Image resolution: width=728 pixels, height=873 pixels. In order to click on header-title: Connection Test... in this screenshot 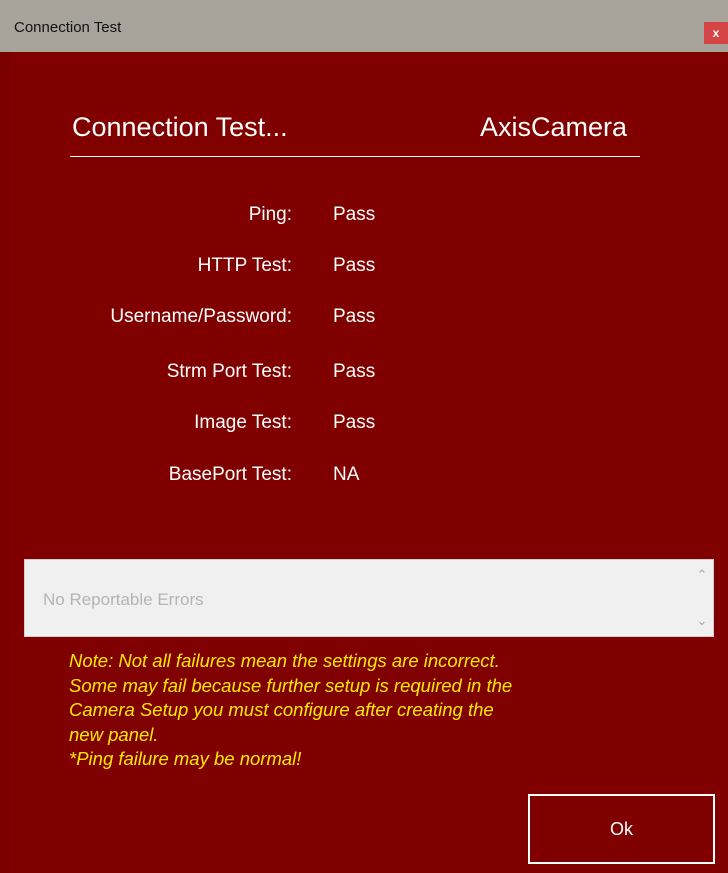, I will do `click(180, 127)`.